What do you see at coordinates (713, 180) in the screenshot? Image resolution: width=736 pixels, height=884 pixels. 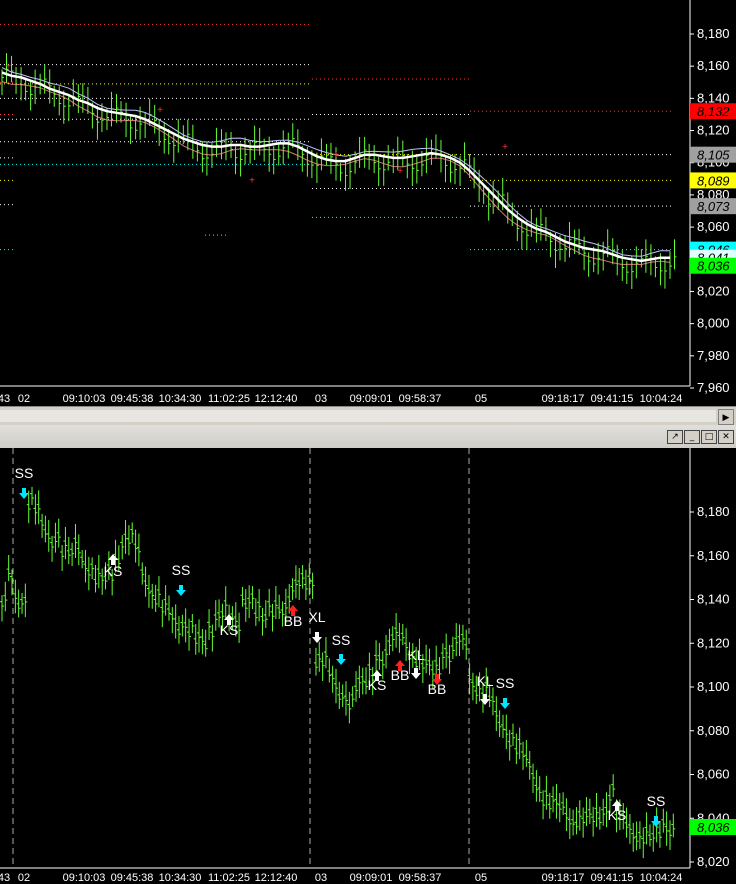 I see `price-tag-label: 8,089` at bounding box center [713, 180].